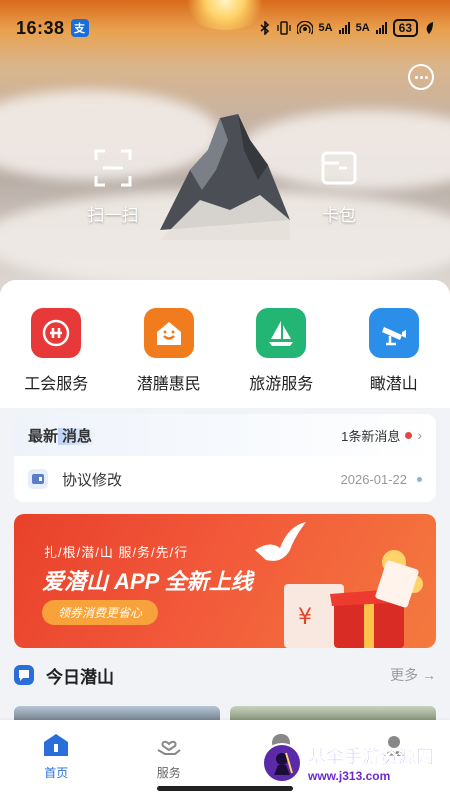 The width and height of the screenshot is (450, 800). I want to click on alipay-notification-icon: 支, so click(79, 28).